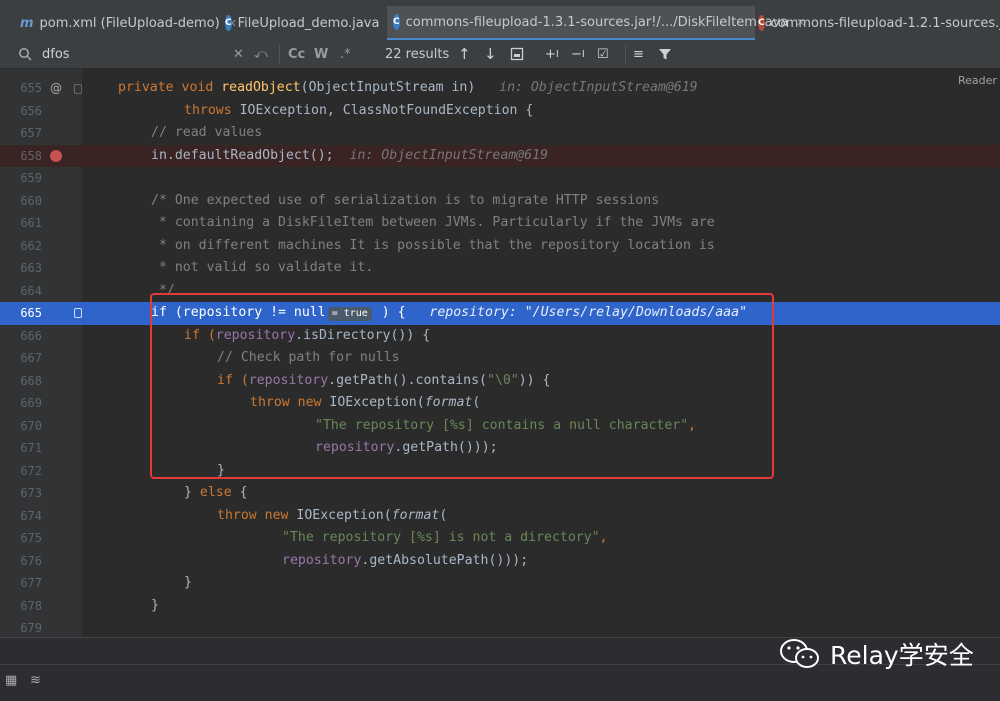 This screenshot has width=1000, height=701. Describe the element at coordinates (296, 54) in the screenshot. I see `match-case-toggle: Cc` at that location.